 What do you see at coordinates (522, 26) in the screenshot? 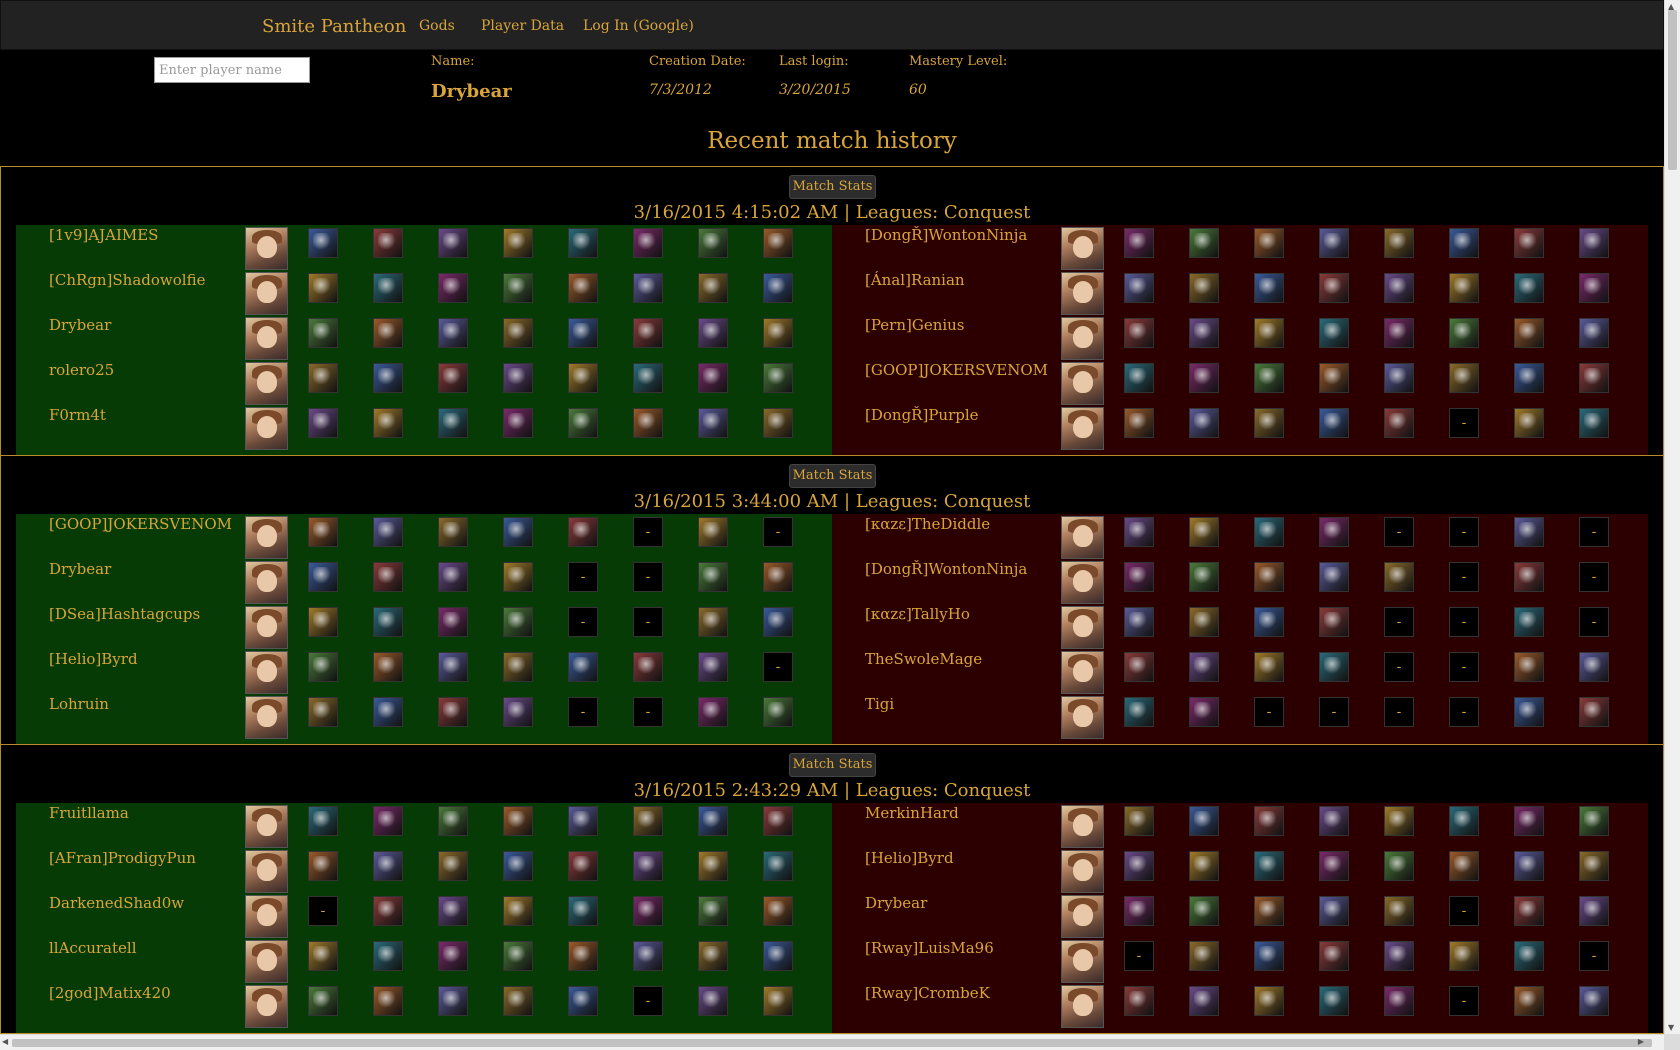
I see `nav-player-data-link: Player Data` at bounding box center [522, 26].